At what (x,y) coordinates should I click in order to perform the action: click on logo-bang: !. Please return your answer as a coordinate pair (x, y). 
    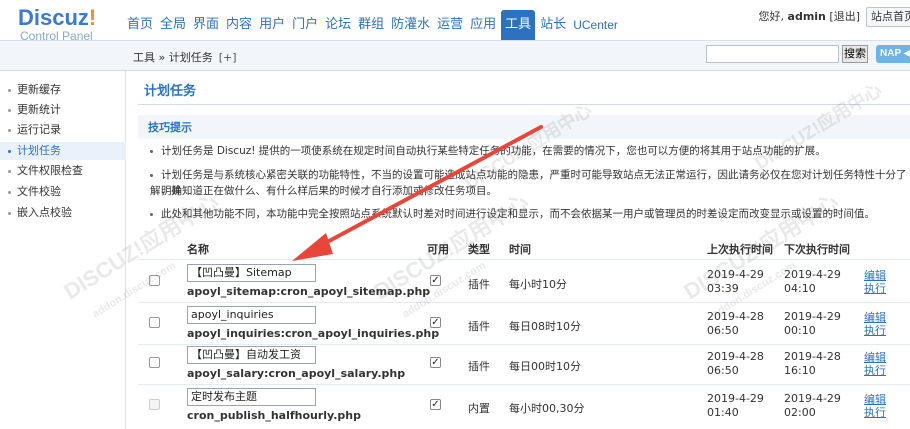
    Looking at the image, I should click on (92, 17).